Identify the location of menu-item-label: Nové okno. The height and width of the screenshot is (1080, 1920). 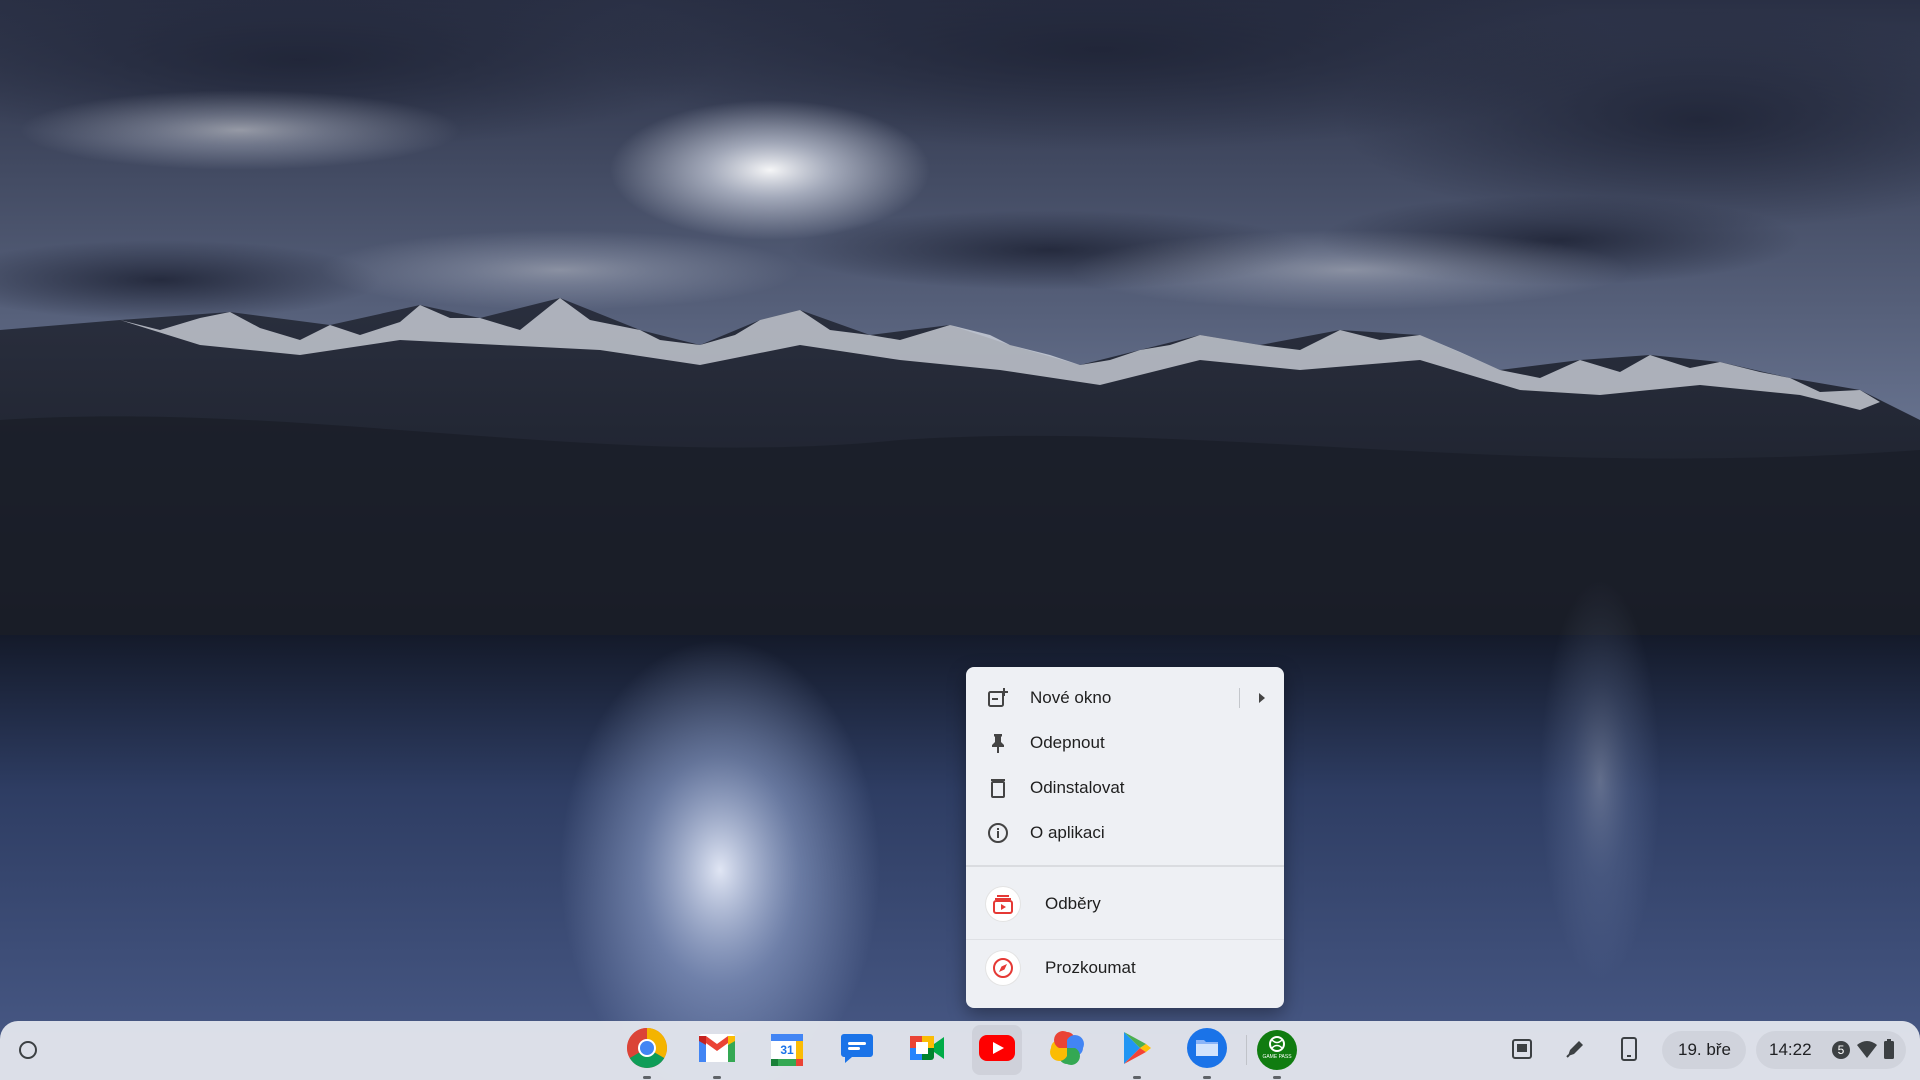
(1071, 697).